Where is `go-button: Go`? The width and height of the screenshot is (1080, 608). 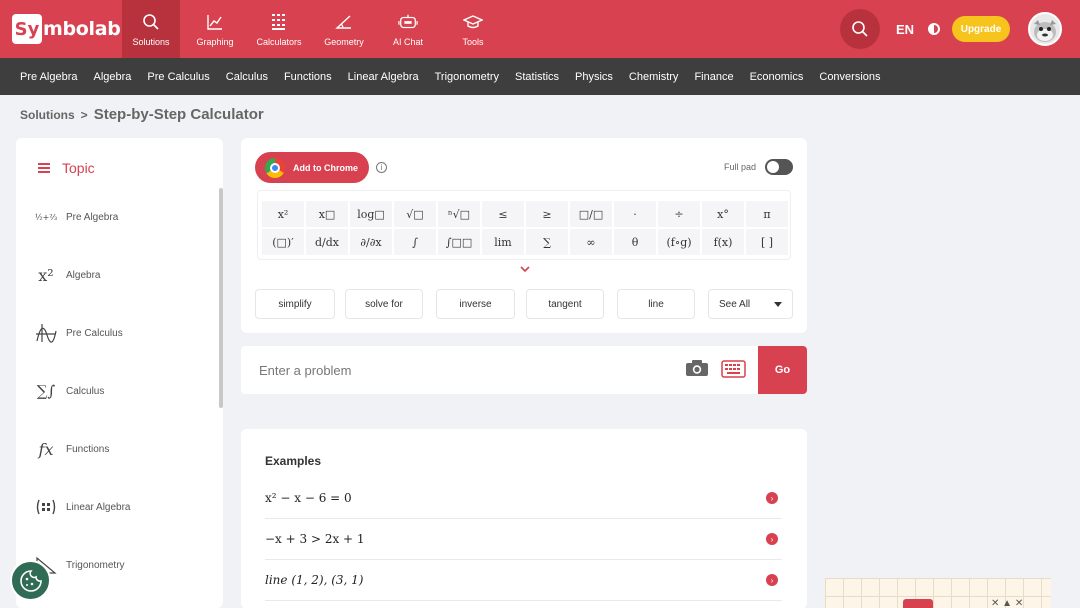 go-button: Go is located at coordinates (782, 370).